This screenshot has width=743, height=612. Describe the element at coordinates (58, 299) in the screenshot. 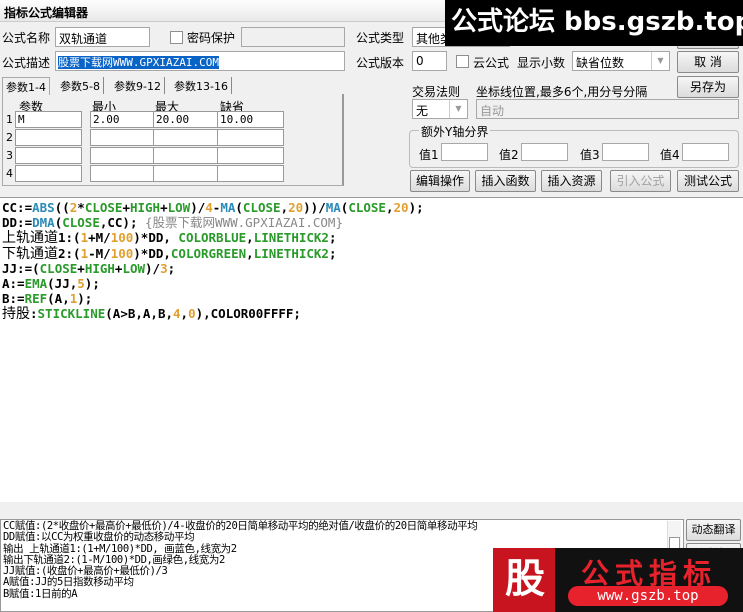

I see `code-token: (A,` at that location.